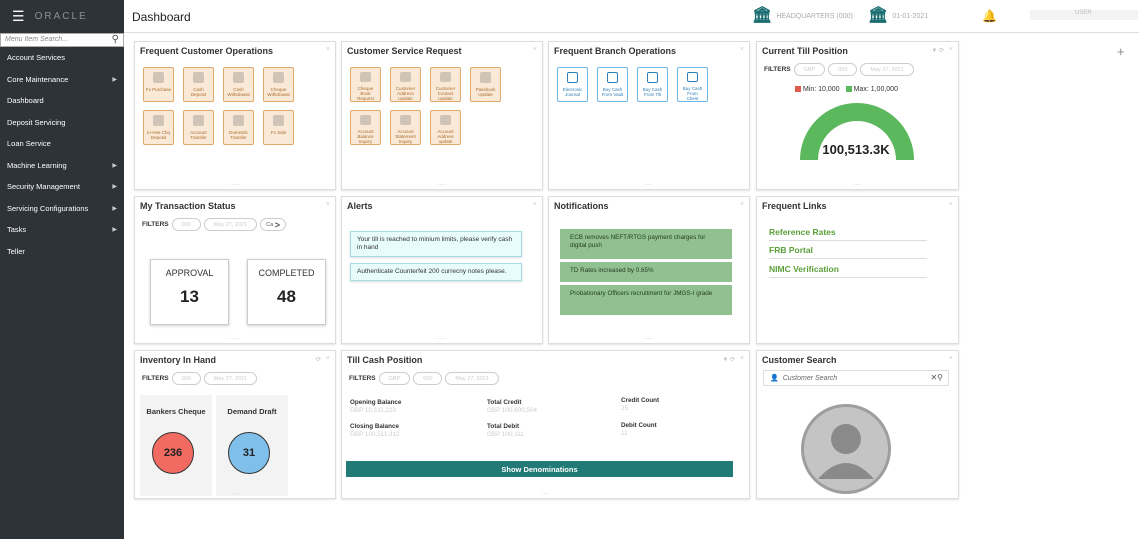  What do you see at coordinates (856, 378) in the screenshot?
I see `customer-search-input: 👤 Customer Search ✕⚲` at bounding box center [856, 378].